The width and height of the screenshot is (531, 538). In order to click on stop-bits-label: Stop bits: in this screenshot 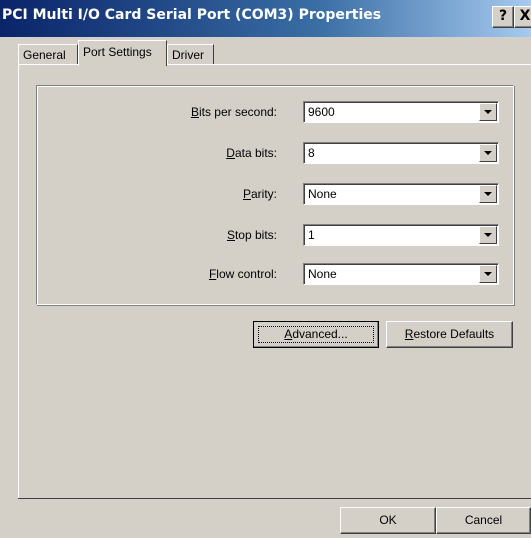, I will do `click(251, 235)`.